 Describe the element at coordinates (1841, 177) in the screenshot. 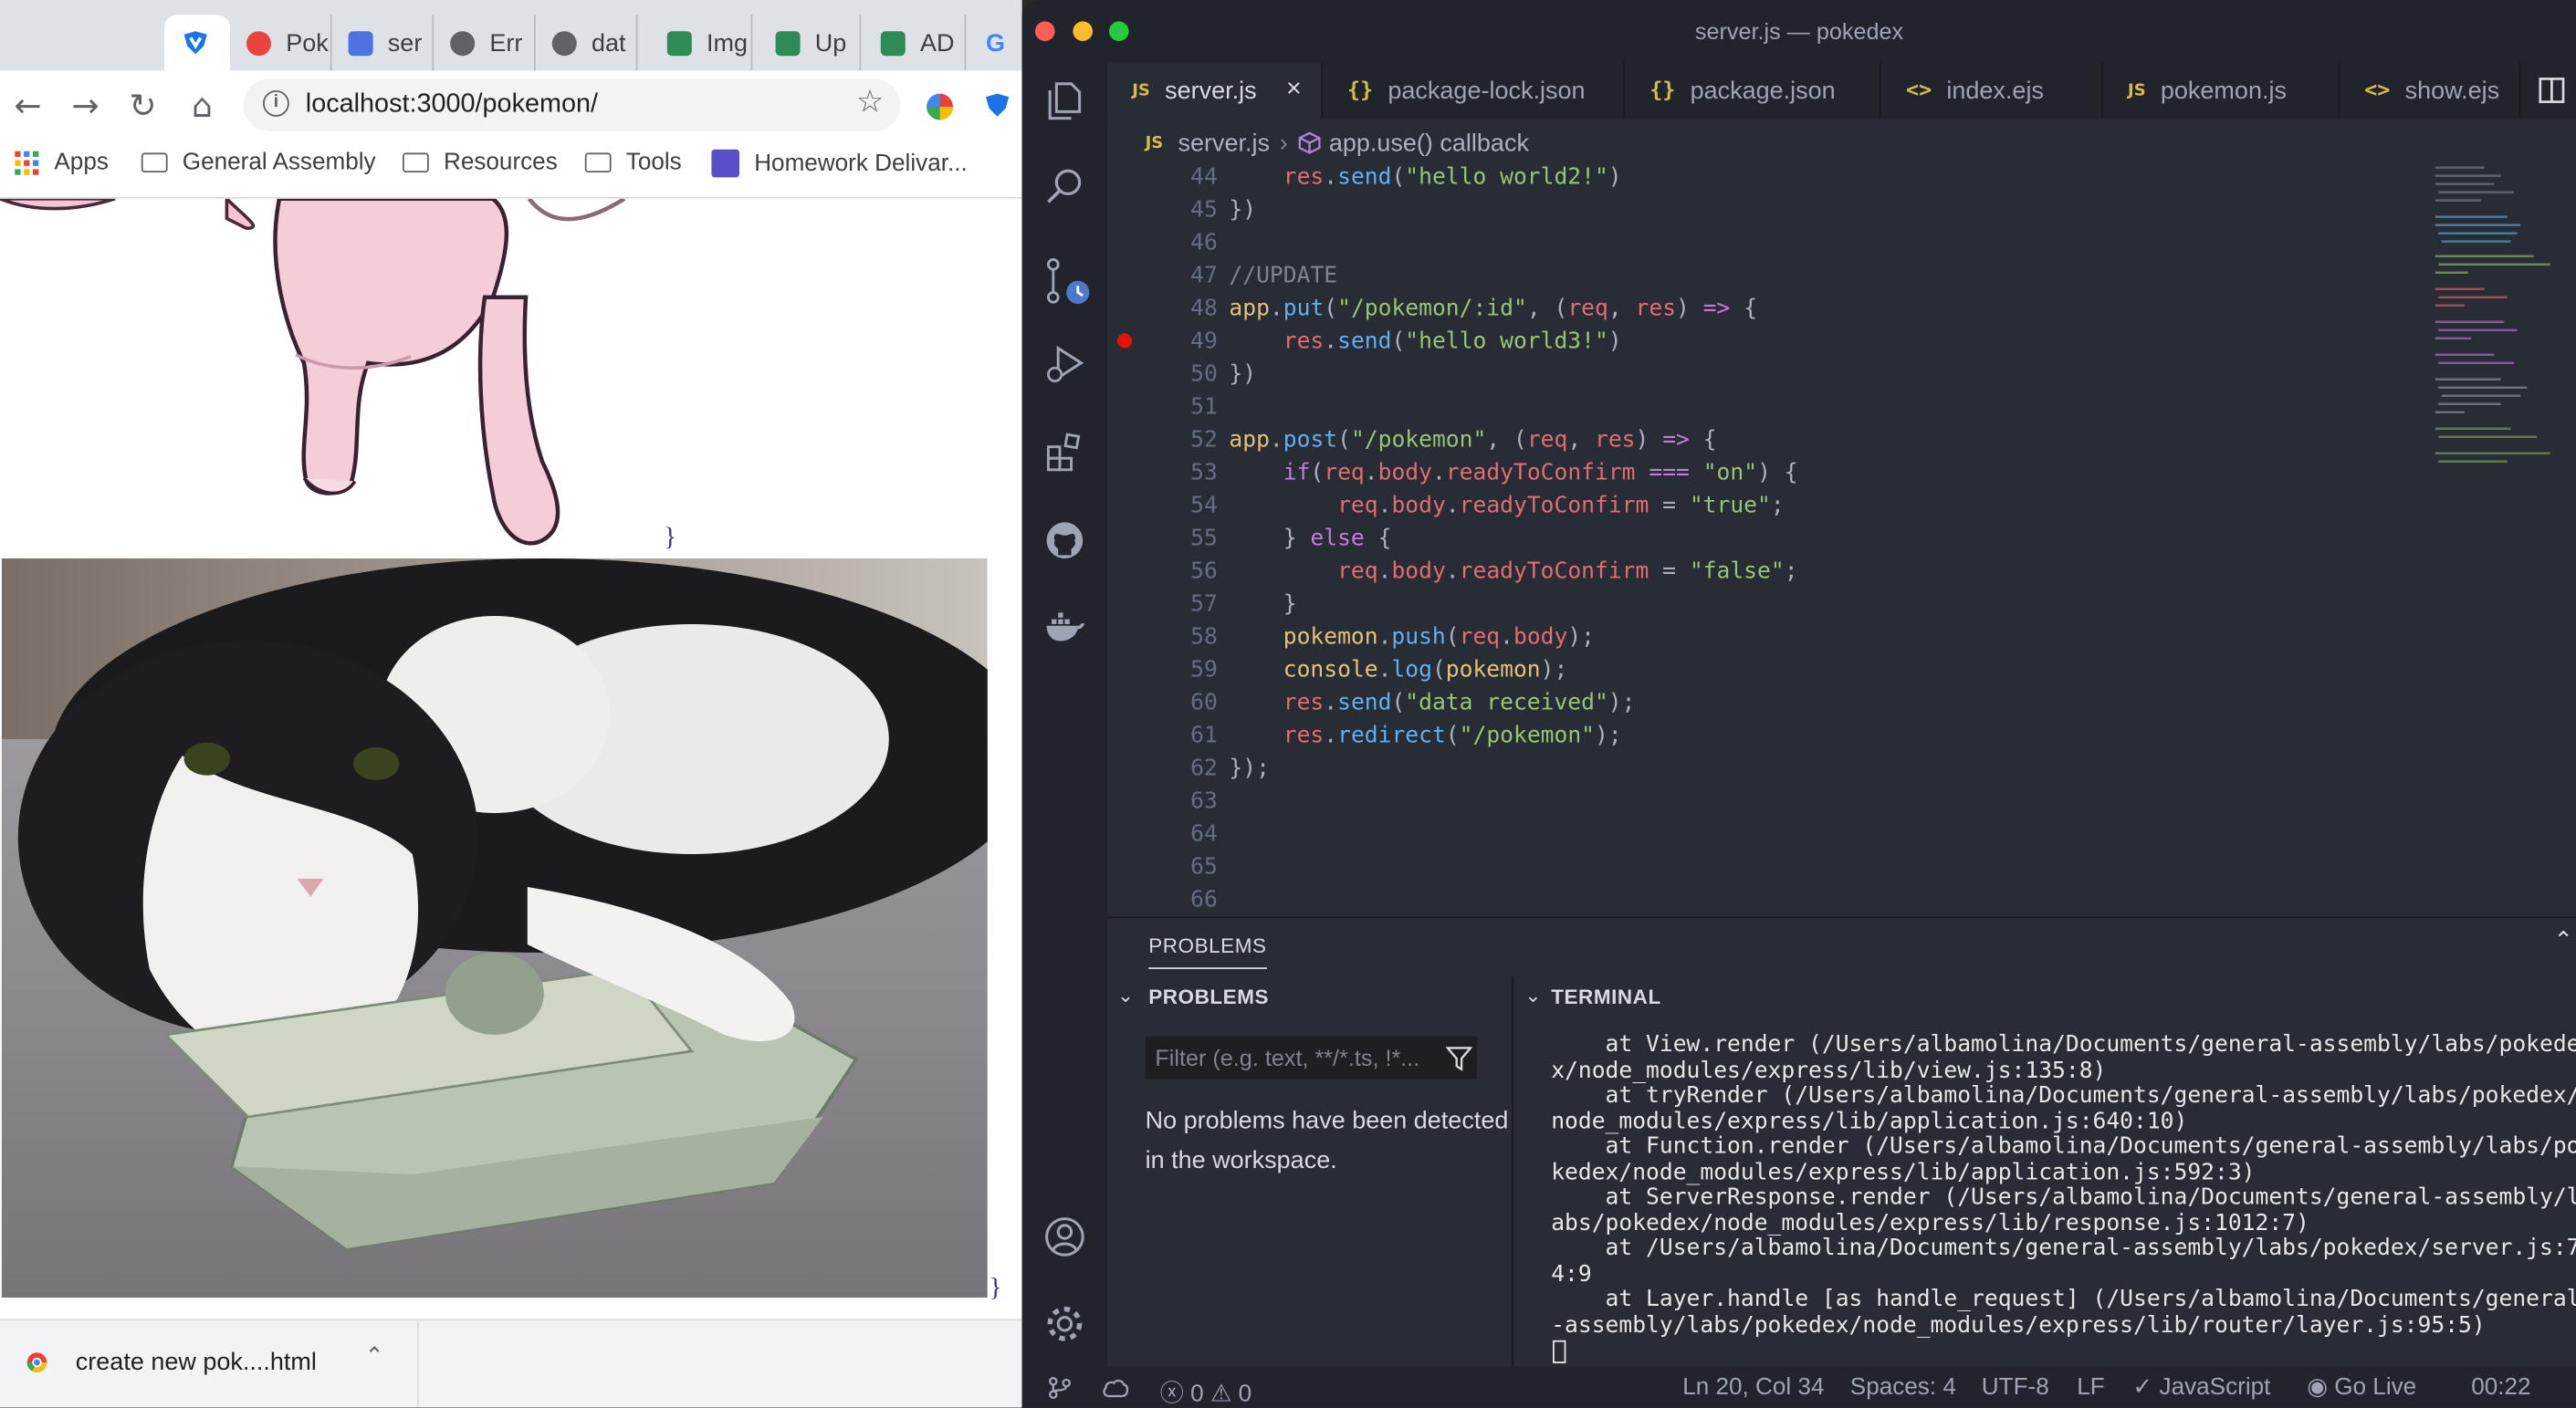

I see `code-line: 44 res.send("hello world2!")` at that location.